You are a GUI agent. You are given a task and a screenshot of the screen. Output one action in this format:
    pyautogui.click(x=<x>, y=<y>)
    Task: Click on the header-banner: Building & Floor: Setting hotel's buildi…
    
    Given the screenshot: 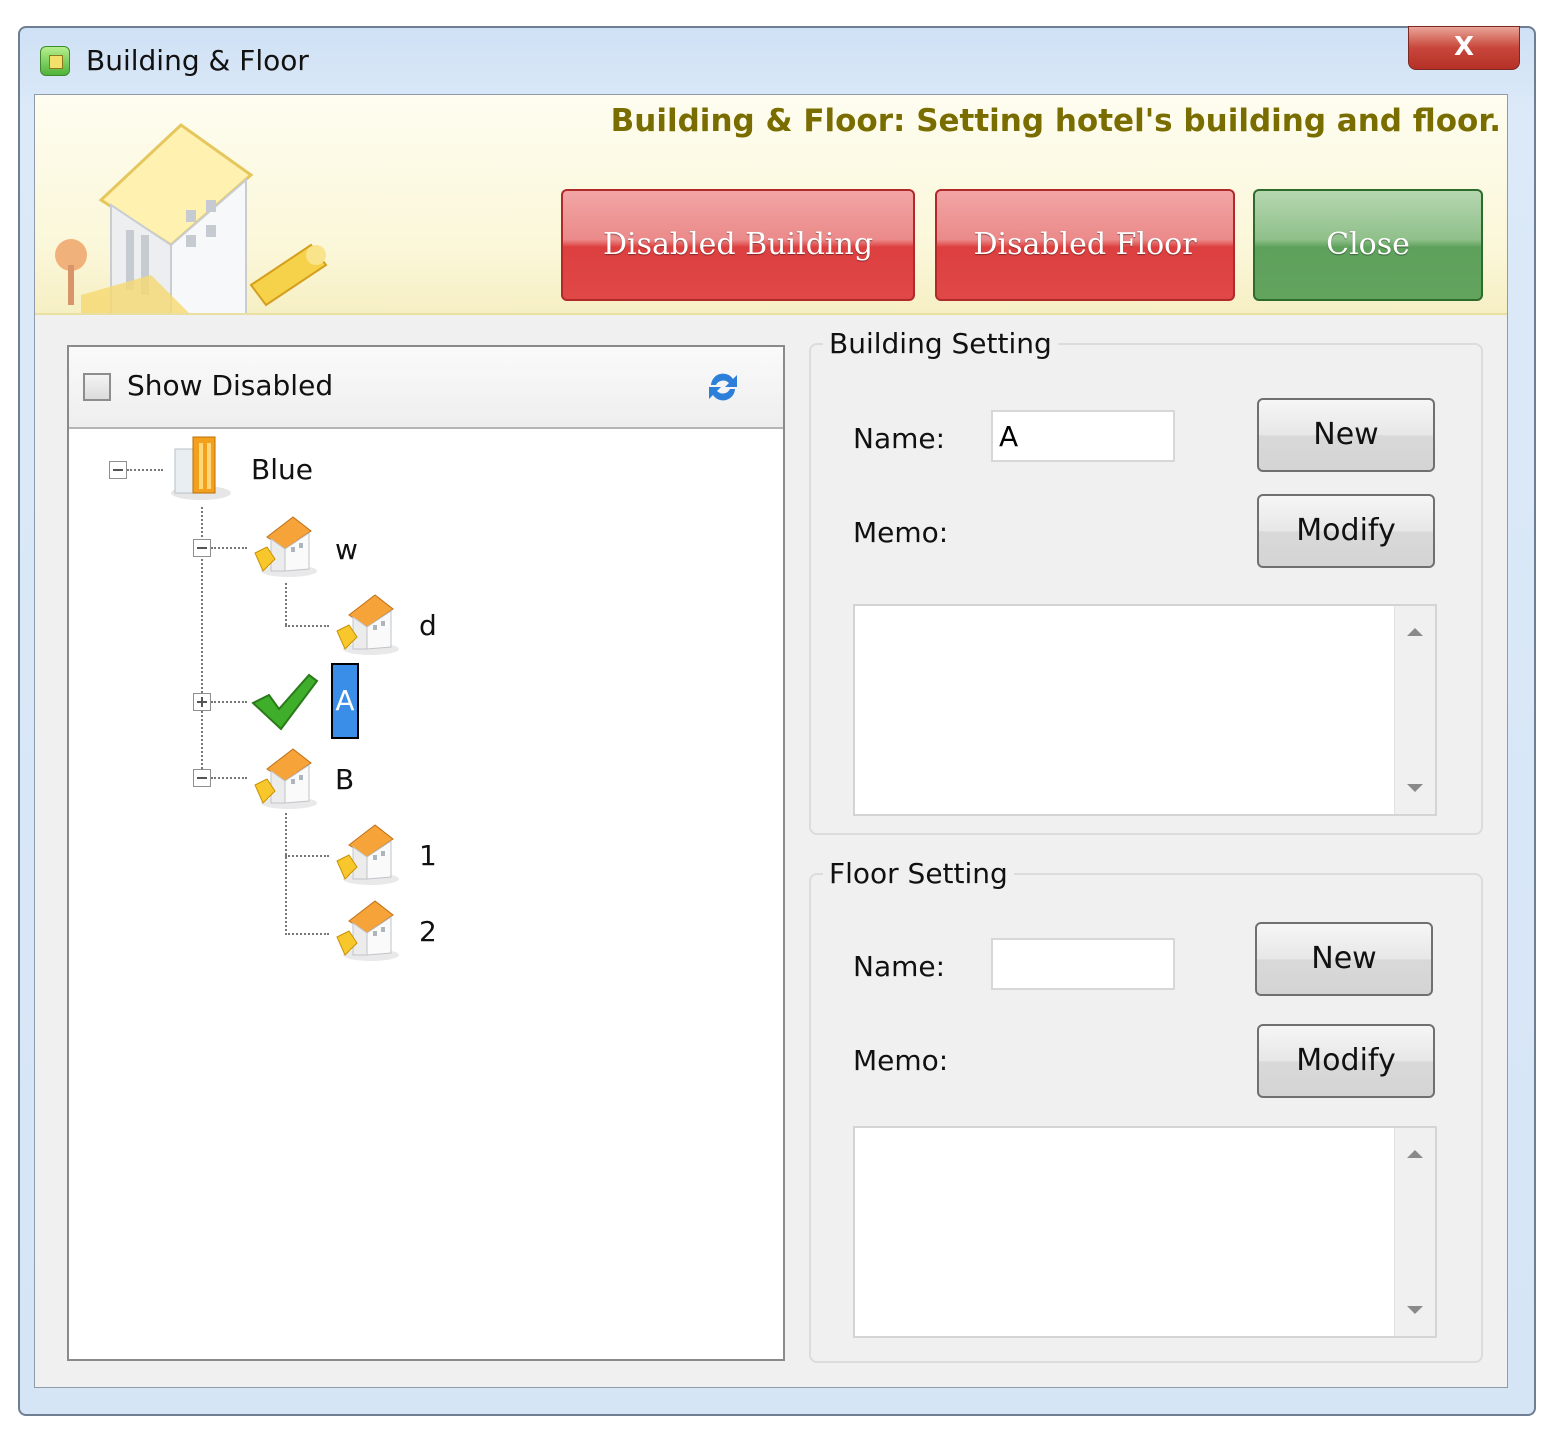 What is the action you would take?
    pyautogui.click(x=771, y=205)
    